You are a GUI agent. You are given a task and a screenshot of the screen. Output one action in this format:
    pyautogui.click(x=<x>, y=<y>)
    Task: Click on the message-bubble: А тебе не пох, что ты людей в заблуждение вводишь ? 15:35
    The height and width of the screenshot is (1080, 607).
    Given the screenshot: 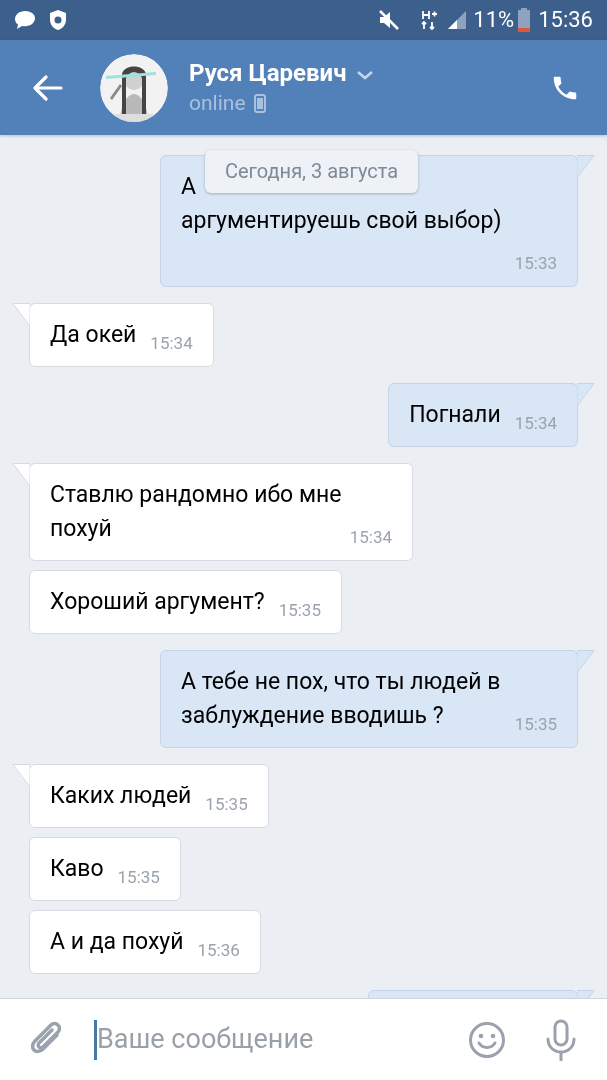 What is the action you would take?
    pyautogui.click(x=369, y=699)
    